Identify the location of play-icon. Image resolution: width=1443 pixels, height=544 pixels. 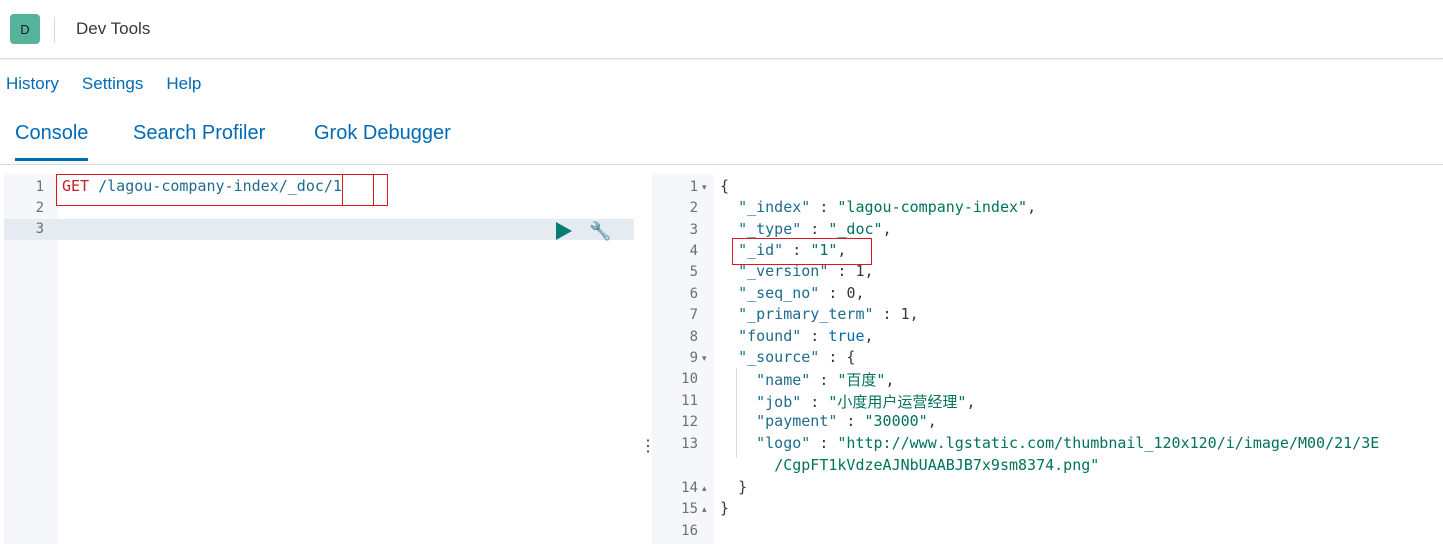
(564, 231).